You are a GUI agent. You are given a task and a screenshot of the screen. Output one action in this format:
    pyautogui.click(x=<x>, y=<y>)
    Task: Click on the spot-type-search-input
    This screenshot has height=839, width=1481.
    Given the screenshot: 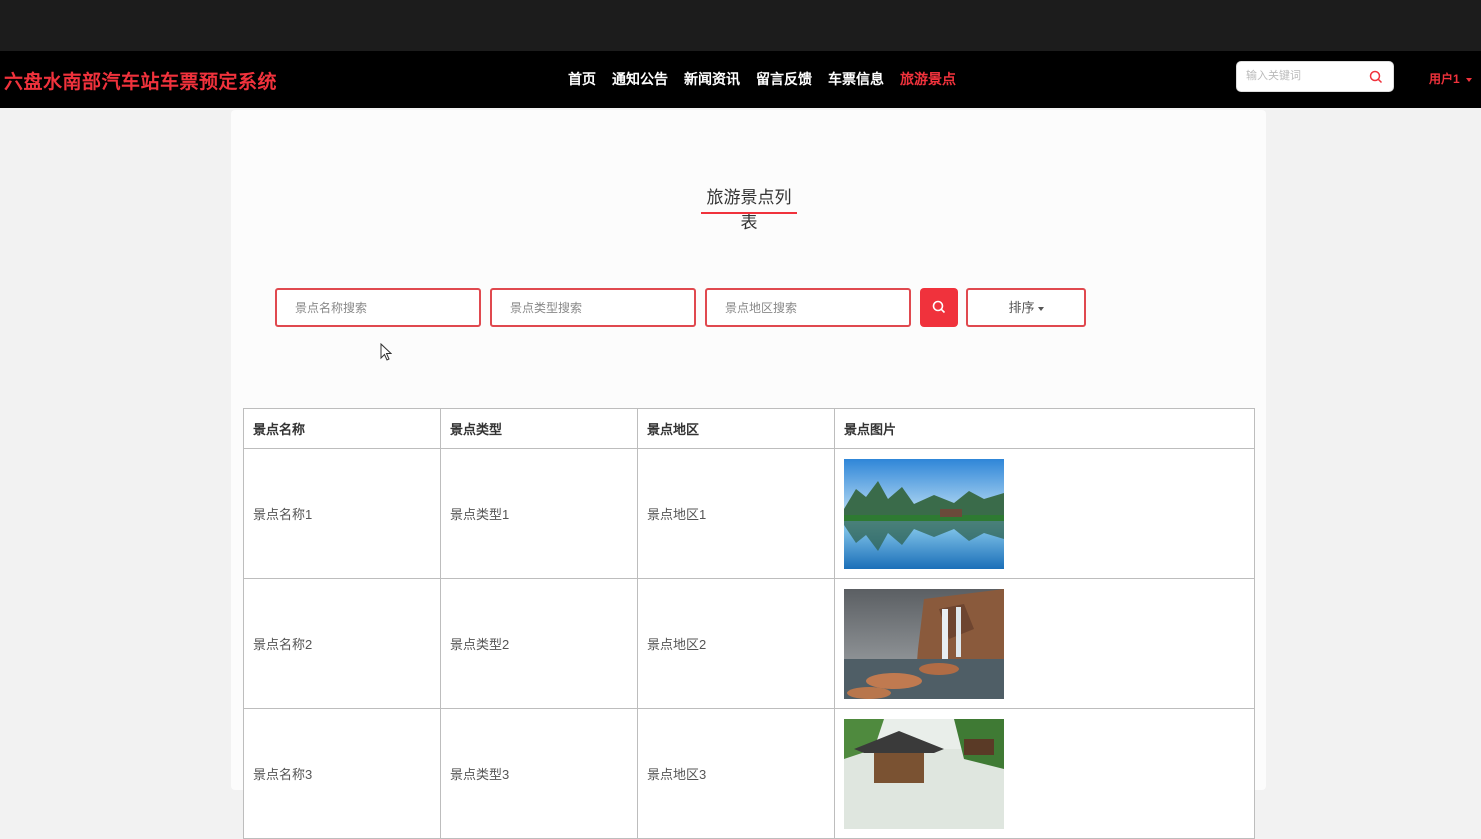 What is the action you would take?
    pyautogui.click(x=595, y=308)
    